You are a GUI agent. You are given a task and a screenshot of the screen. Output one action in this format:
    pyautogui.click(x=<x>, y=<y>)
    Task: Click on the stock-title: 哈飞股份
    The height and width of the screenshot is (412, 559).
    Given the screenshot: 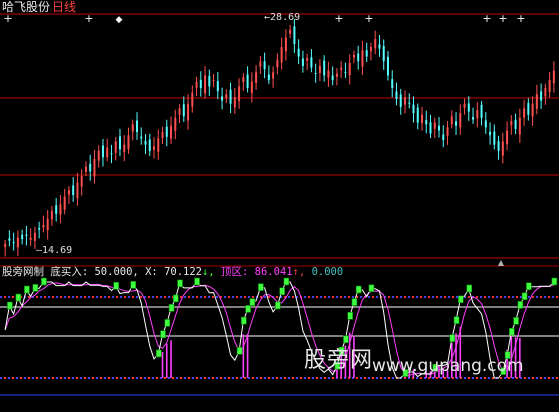 What is the action you would take?
    pyautogui.click(x=26, y=7)
    